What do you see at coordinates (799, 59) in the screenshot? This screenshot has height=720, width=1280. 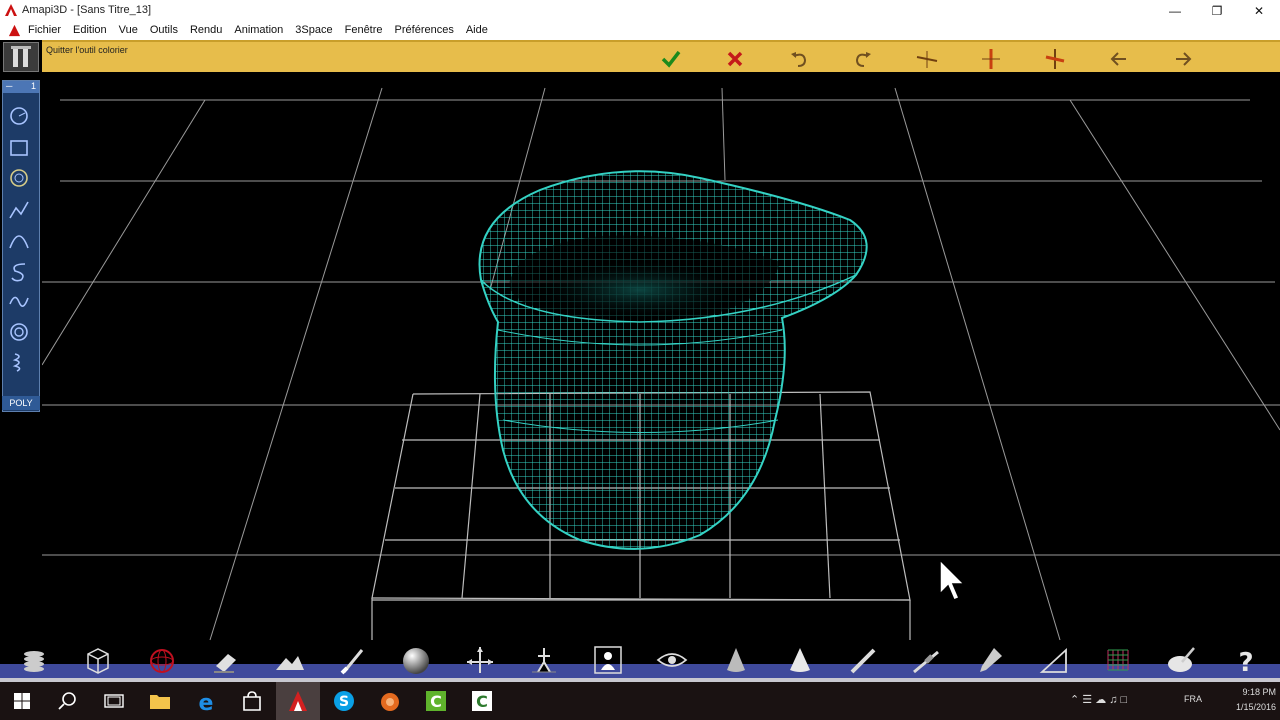 I see `undo-icon` at bounding box center [799, 59].